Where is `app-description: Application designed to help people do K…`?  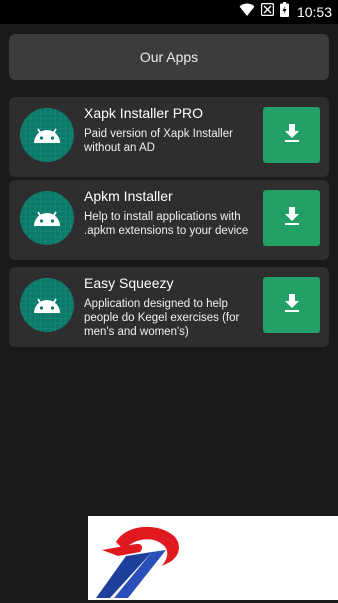
app-description: Application designed to help people do K… is located at coordinates (162, 318).